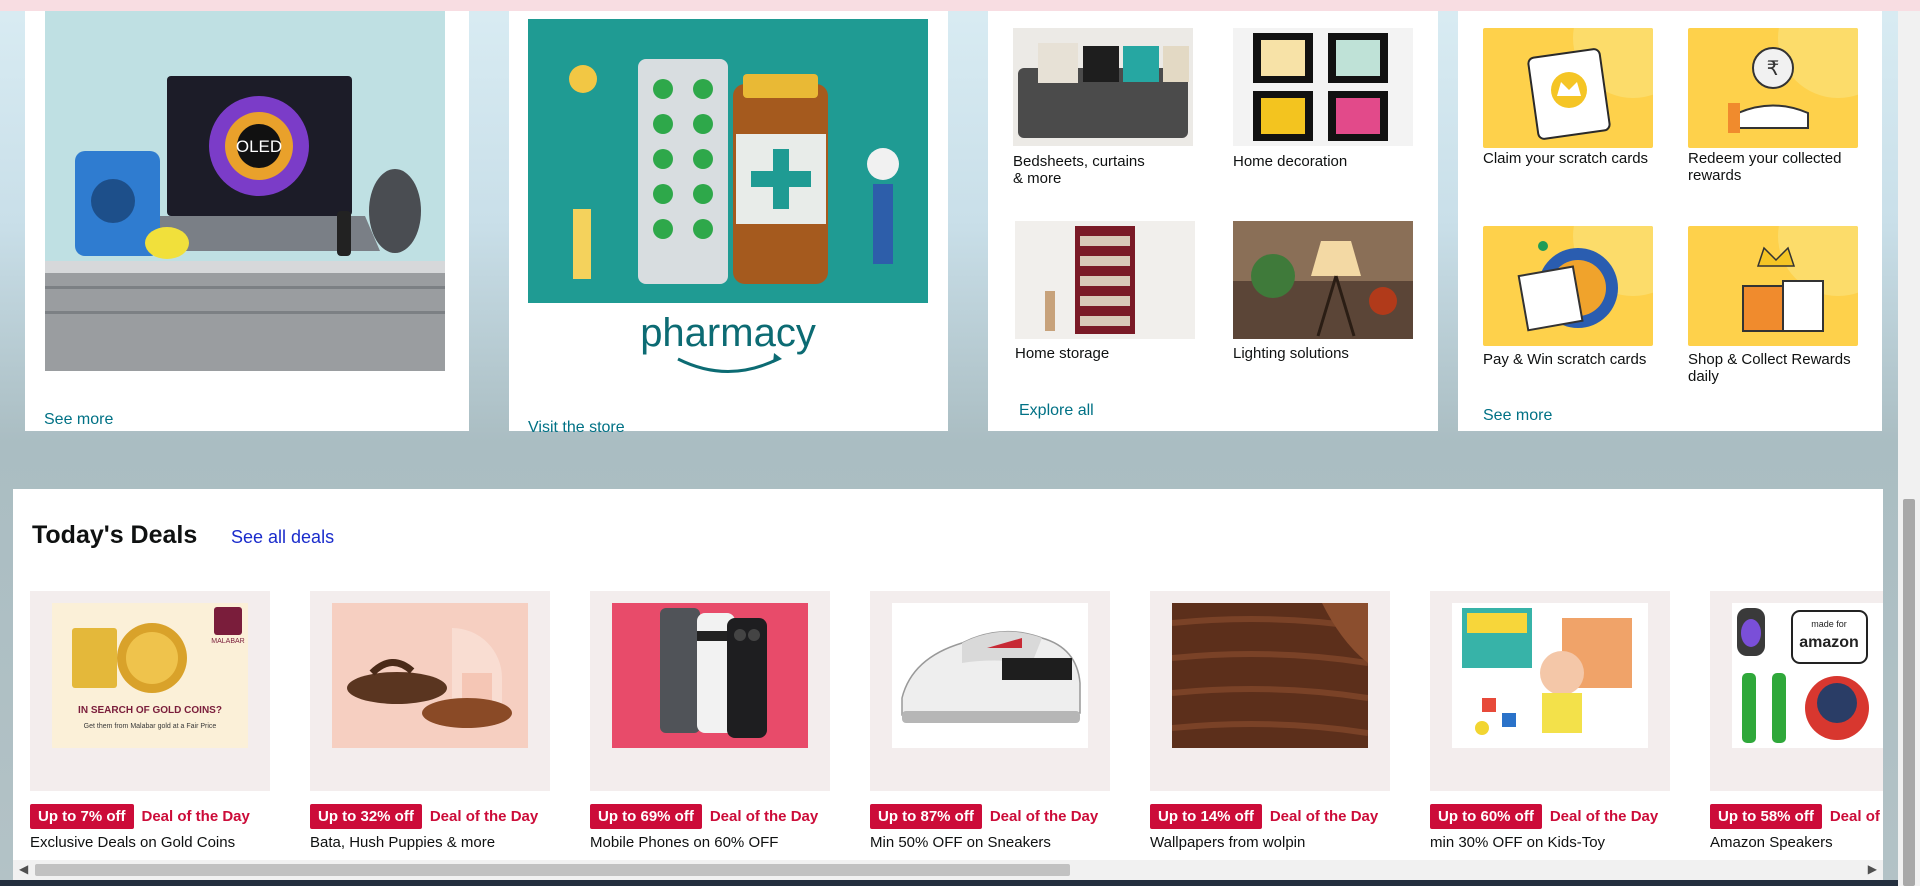 Image resolution: width=1920 pixels, height=886 pixels. I want to click on gold-brand-text: MALABAR, so click(227, 641).